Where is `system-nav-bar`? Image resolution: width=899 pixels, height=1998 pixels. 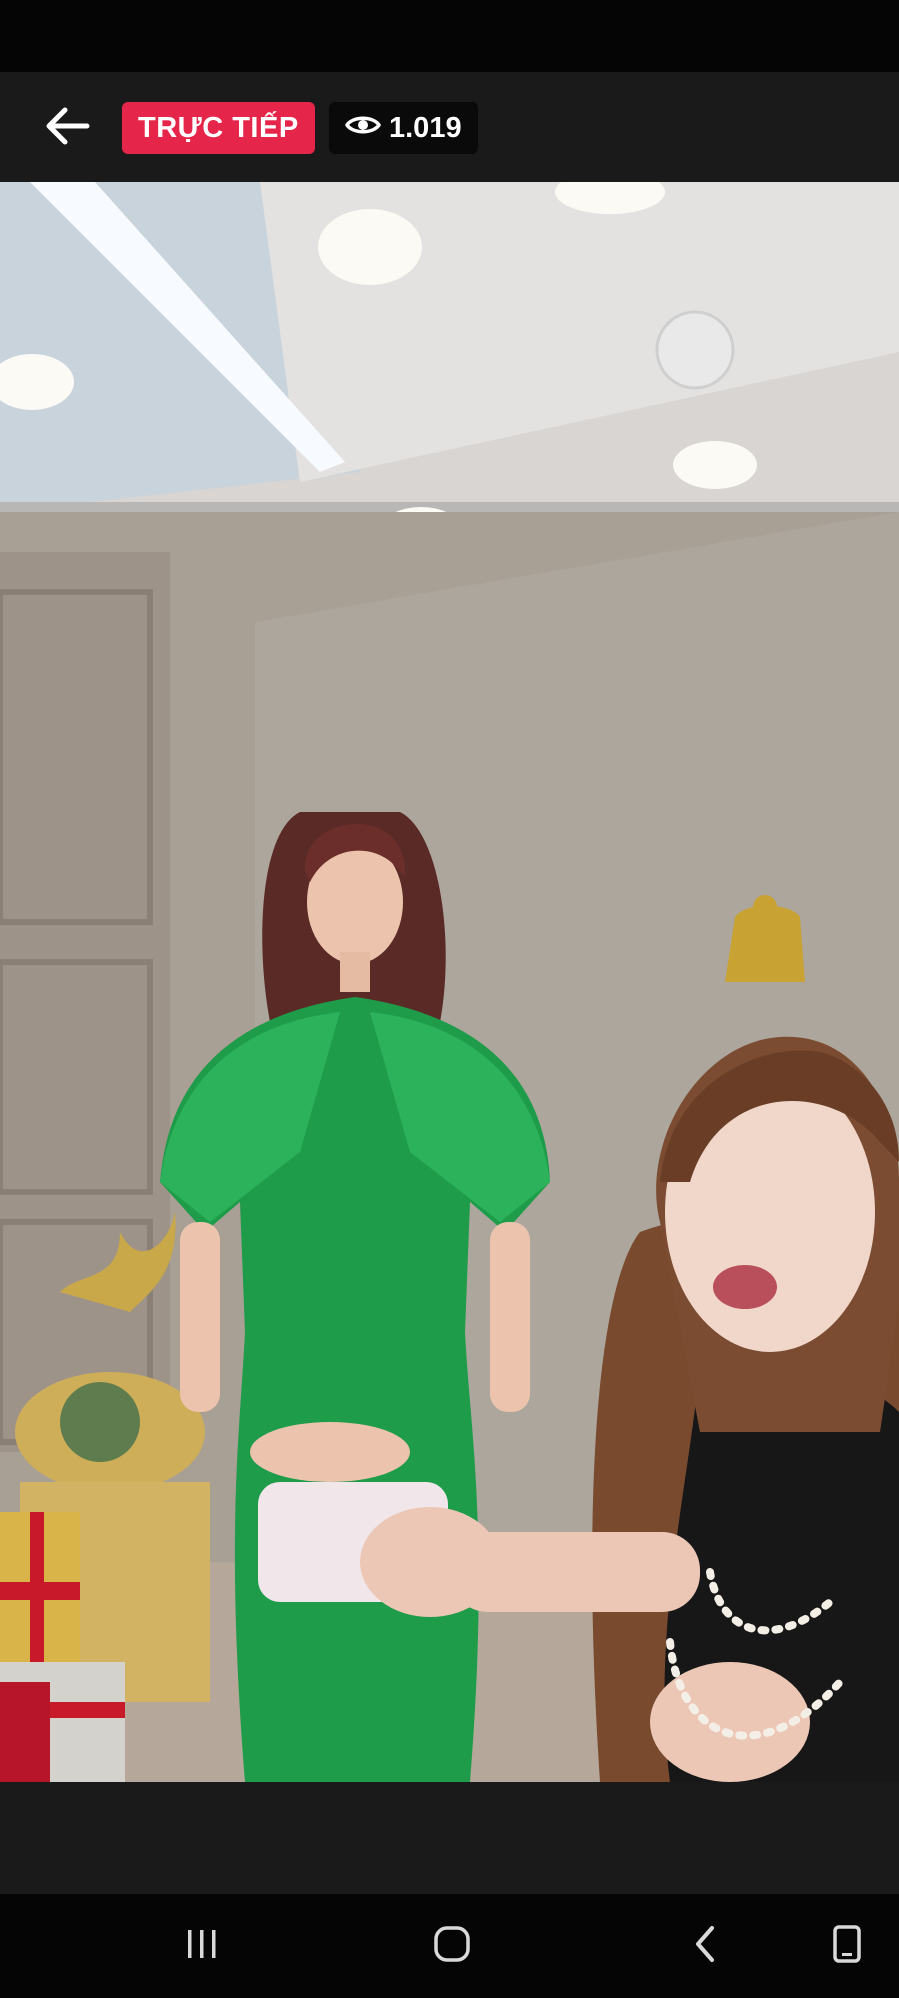
system-nav-bar is located at coordinates (449, 1946).